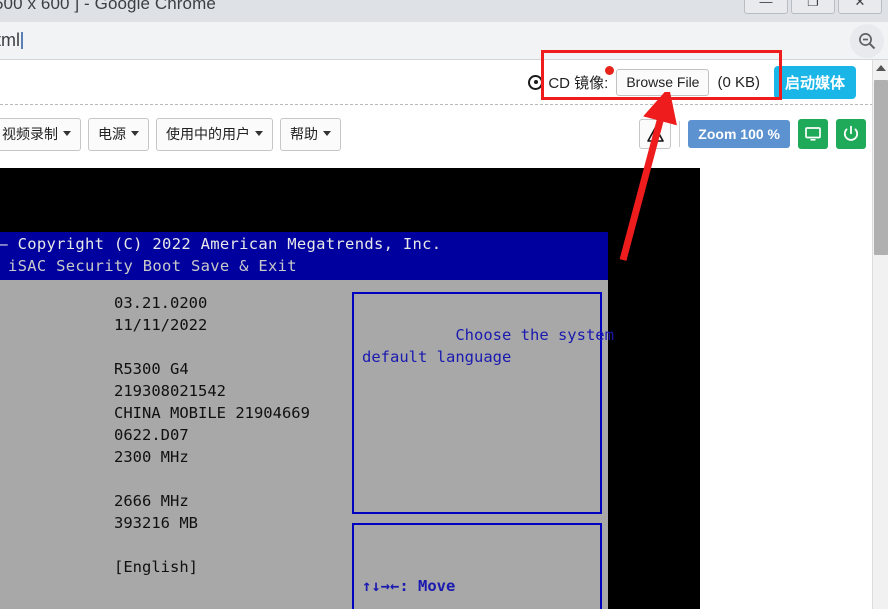 The height and width of the screenshot is (609, 888). I want to click on close-button: ✕, so click(860, 7).